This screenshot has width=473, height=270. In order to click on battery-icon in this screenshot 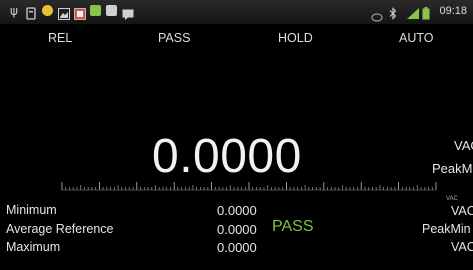, I will do `click(426, 14)`.